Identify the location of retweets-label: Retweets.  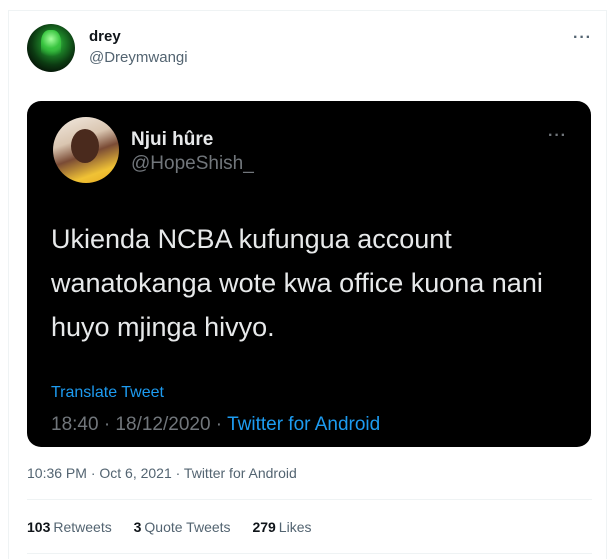
(82, 527).